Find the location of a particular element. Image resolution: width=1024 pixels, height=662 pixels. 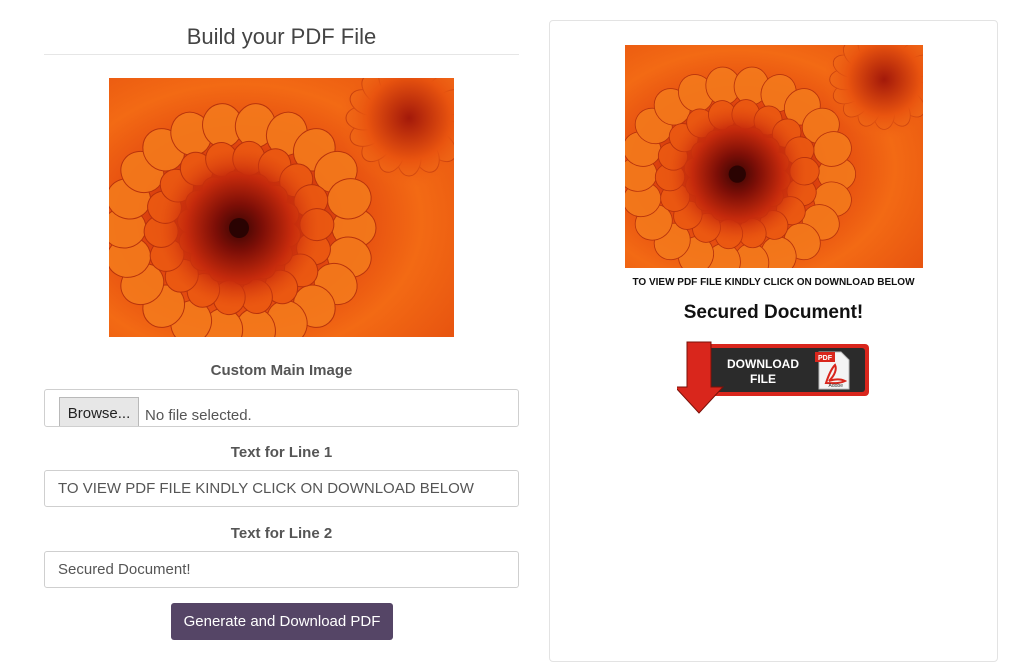

main-image is located at coordinates (281, 207).